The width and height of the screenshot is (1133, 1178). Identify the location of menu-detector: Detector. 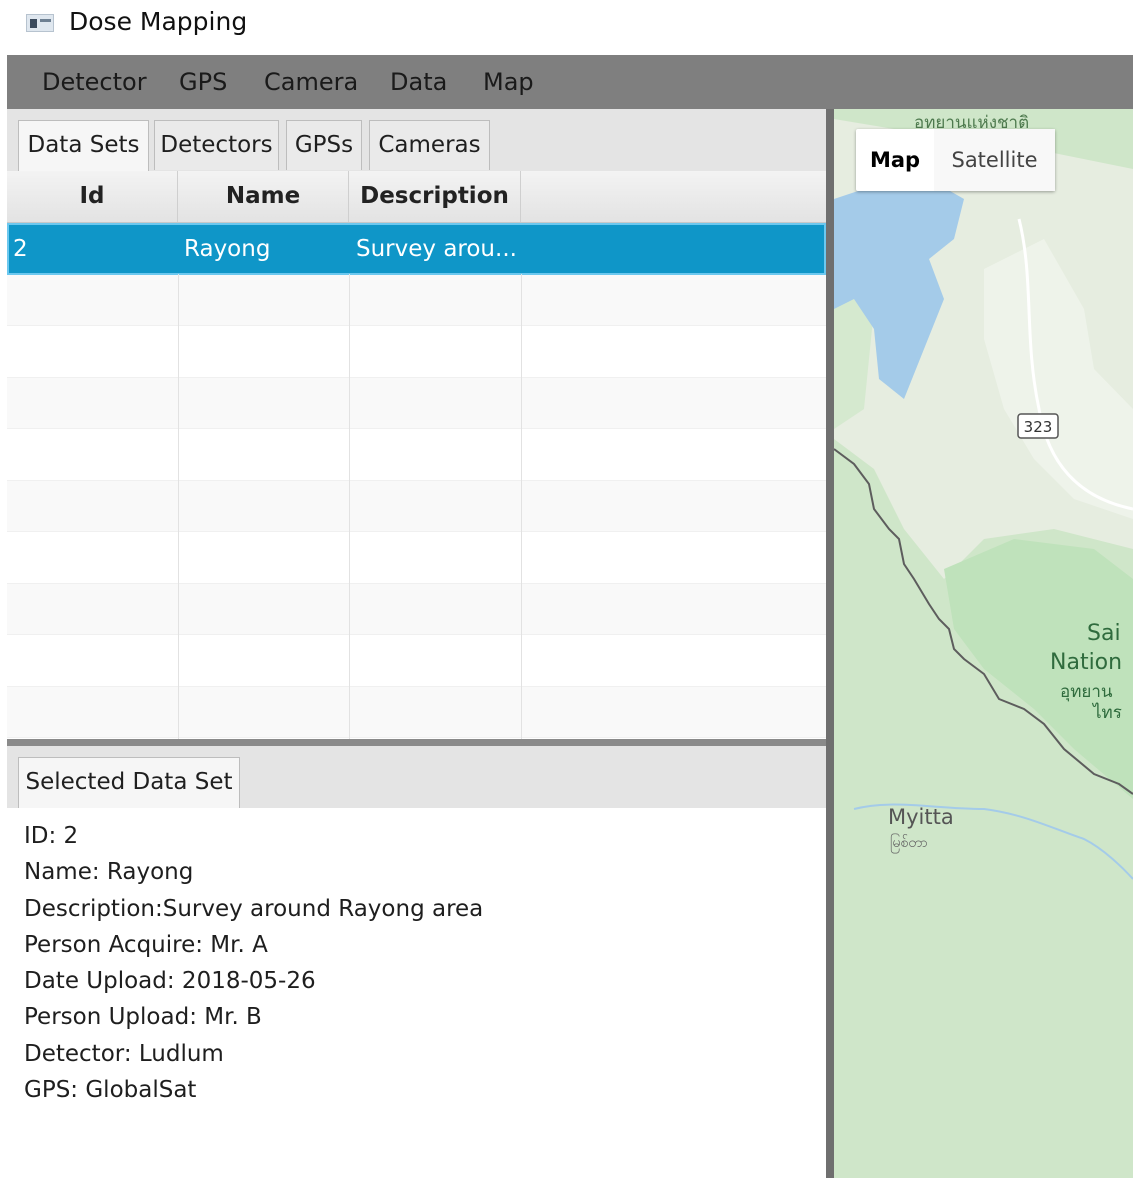
(94, 82).